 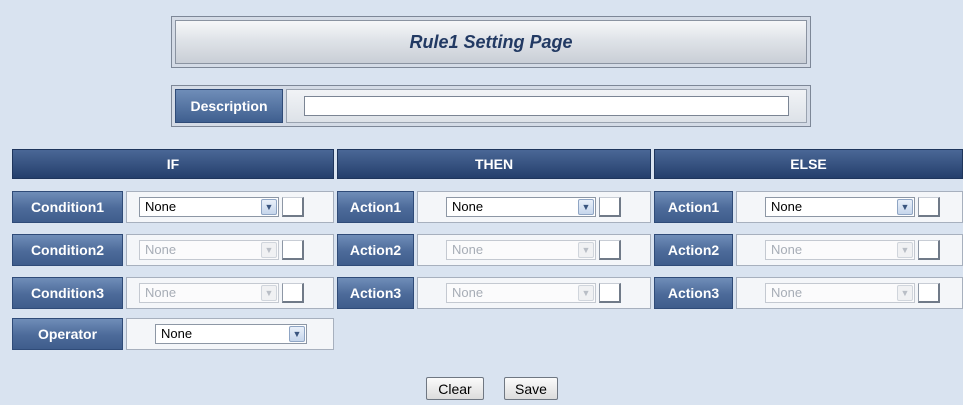 I want to click on then-action1-checkbox, so click(x=610, y=207).